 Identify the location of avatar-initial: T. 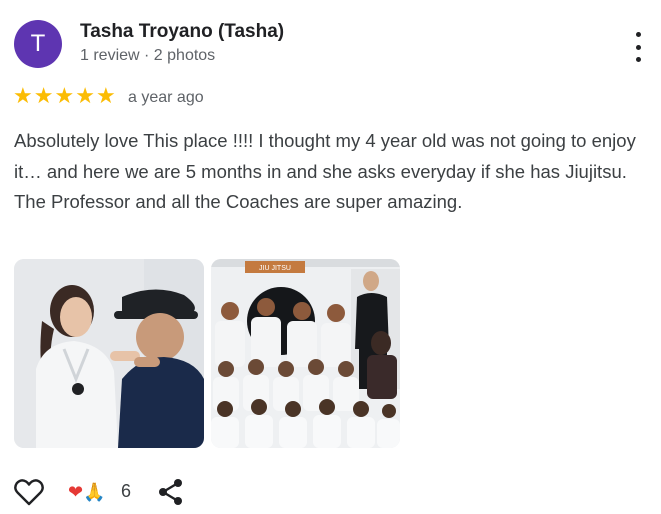
(38, 43).